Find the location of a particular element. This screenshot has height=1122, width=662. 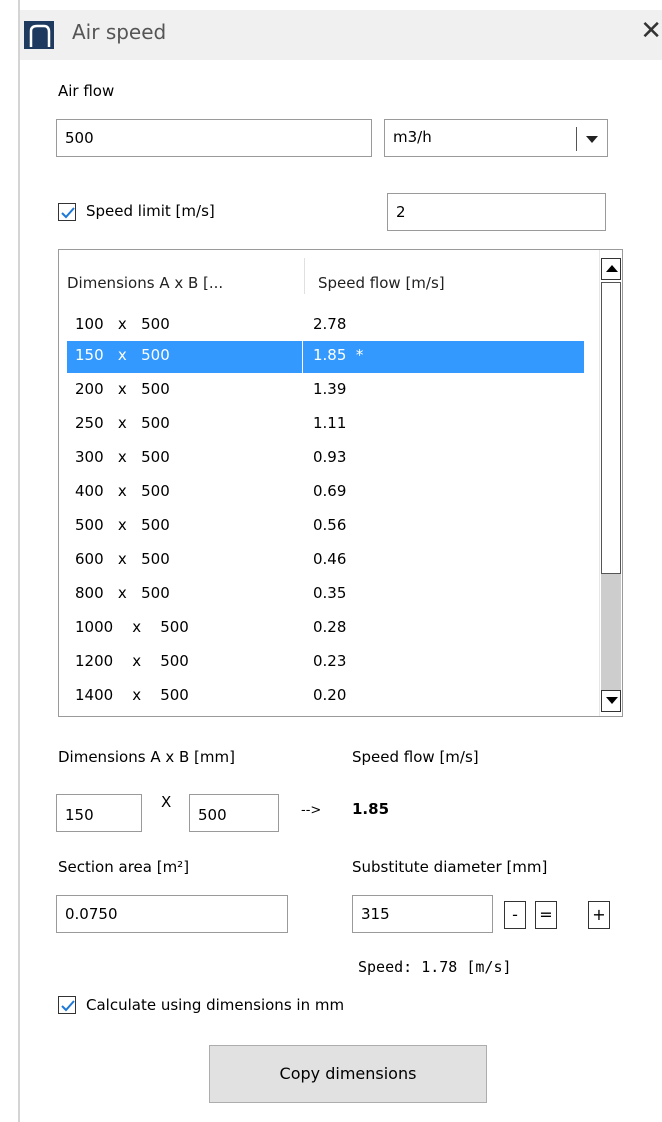

cell-speed: 0.20 is located at coordinates (330, 695).